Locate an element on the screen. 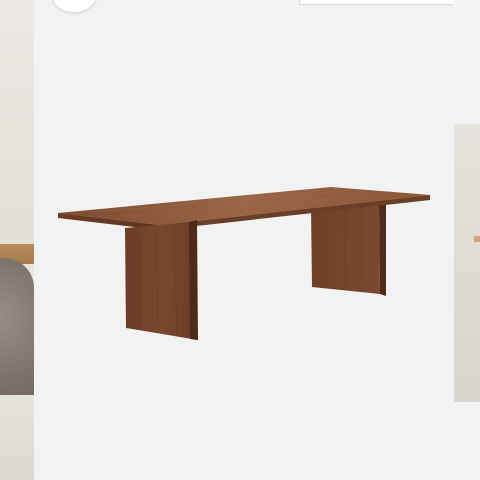 This screenshot has height=480, width=480. top-toolbar-field is located at coordinates (376, 2).